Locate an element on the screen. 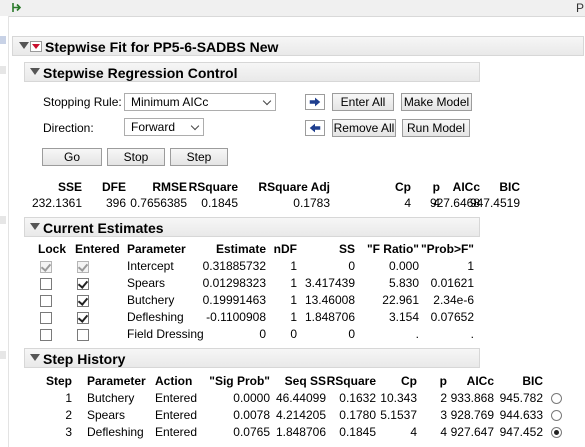 This screenshot has width=585, height=447. report-header: Stepwise Fit for PP5-6-SADBS New is located at coordinates (298, 46).